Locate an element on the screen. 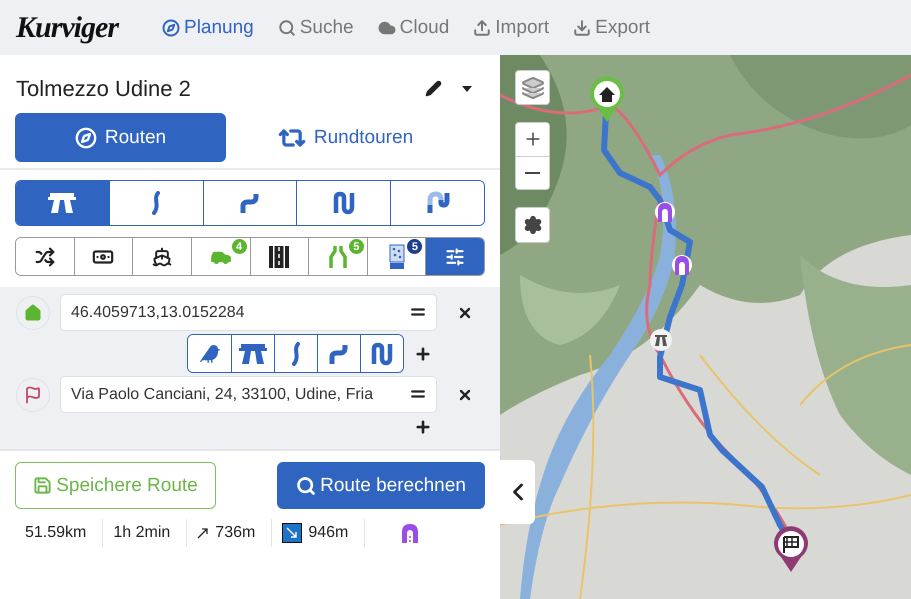 Image resolution: width=911 pixels, height=599 pixels. zoom-out-button is located at coordinates (532, 172).